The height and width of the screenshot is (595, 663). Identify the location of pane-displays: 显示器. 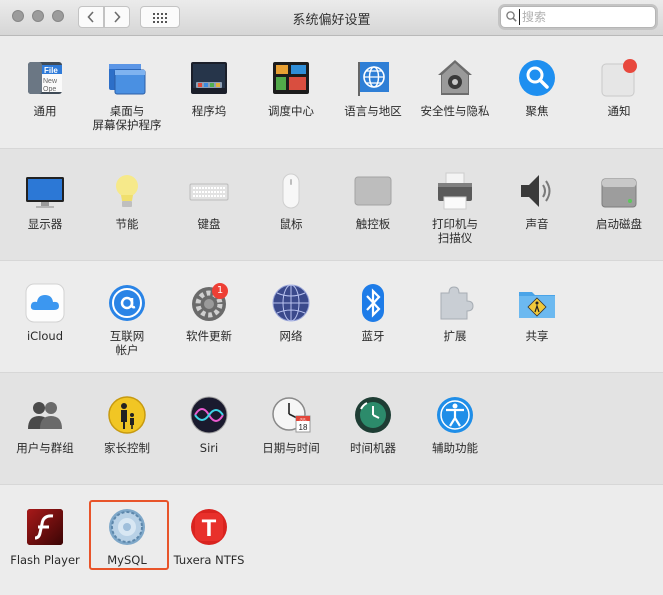
(45, 204).